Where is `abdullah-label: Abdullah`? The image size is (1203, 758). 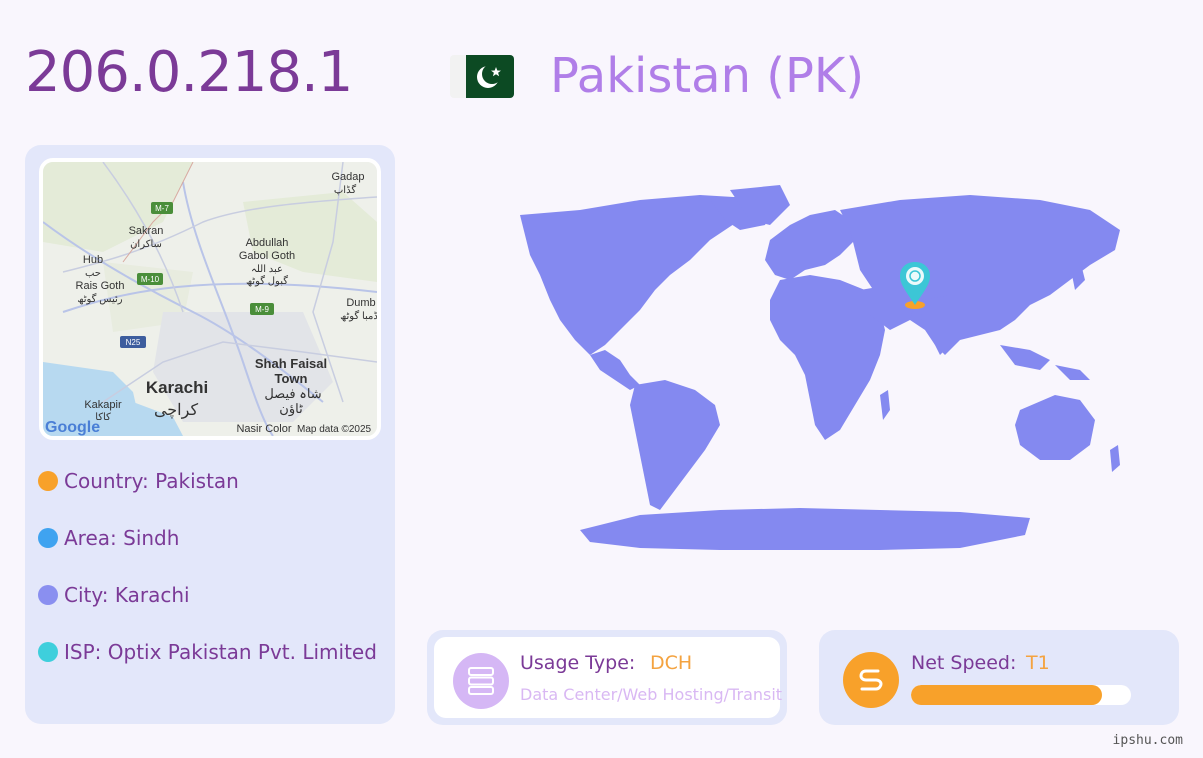
abdullah-label: Abdullah is located at coordinates (267, 243).